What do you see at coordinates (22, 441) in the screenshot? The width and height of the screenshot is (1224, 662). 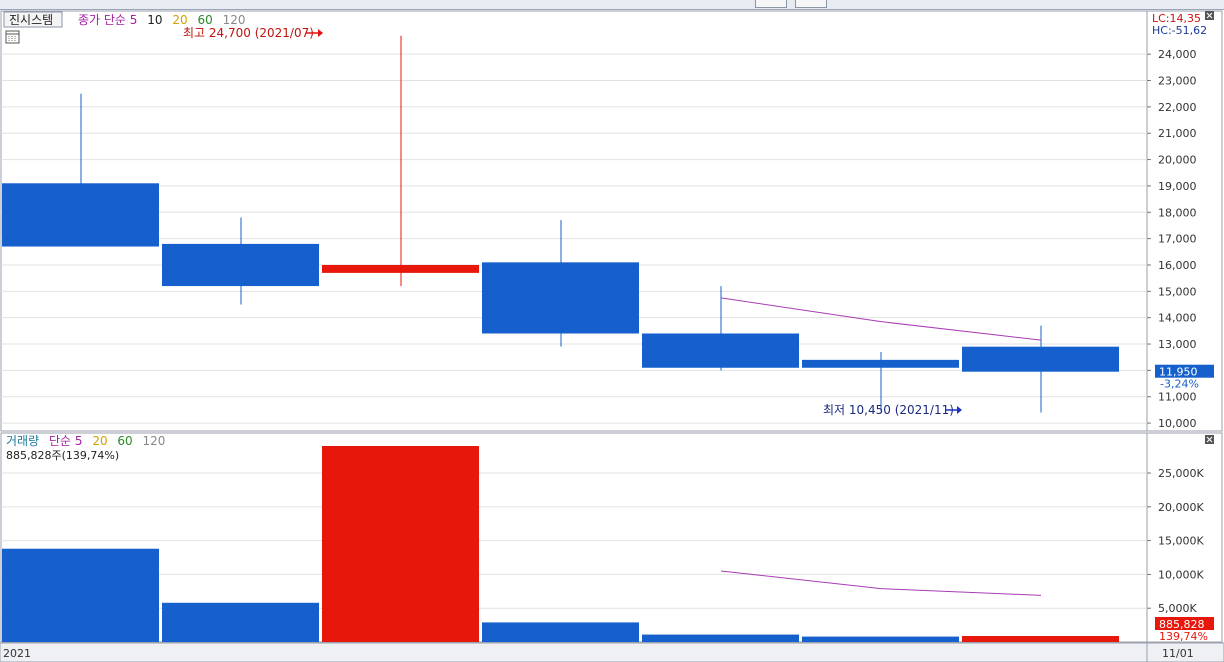 I see `volume-legend-item: 거래량` at bounding box center [22, 441].